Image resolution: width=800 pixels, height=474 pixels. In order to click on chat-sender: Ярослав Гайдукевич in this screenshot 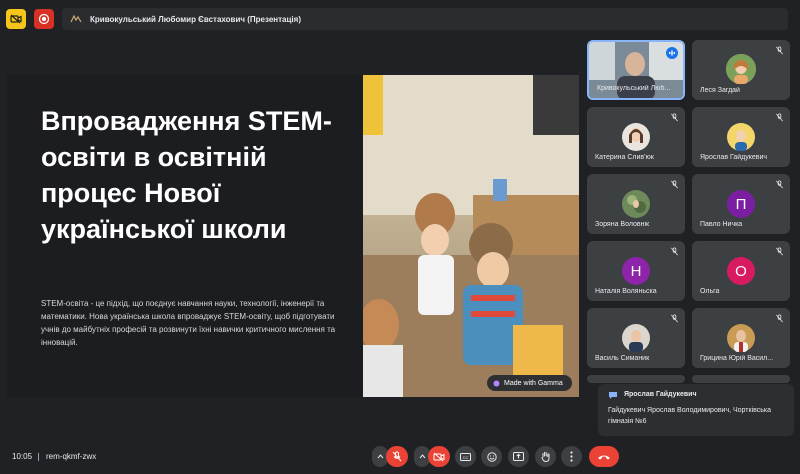, I will do `click(660, 394)`.